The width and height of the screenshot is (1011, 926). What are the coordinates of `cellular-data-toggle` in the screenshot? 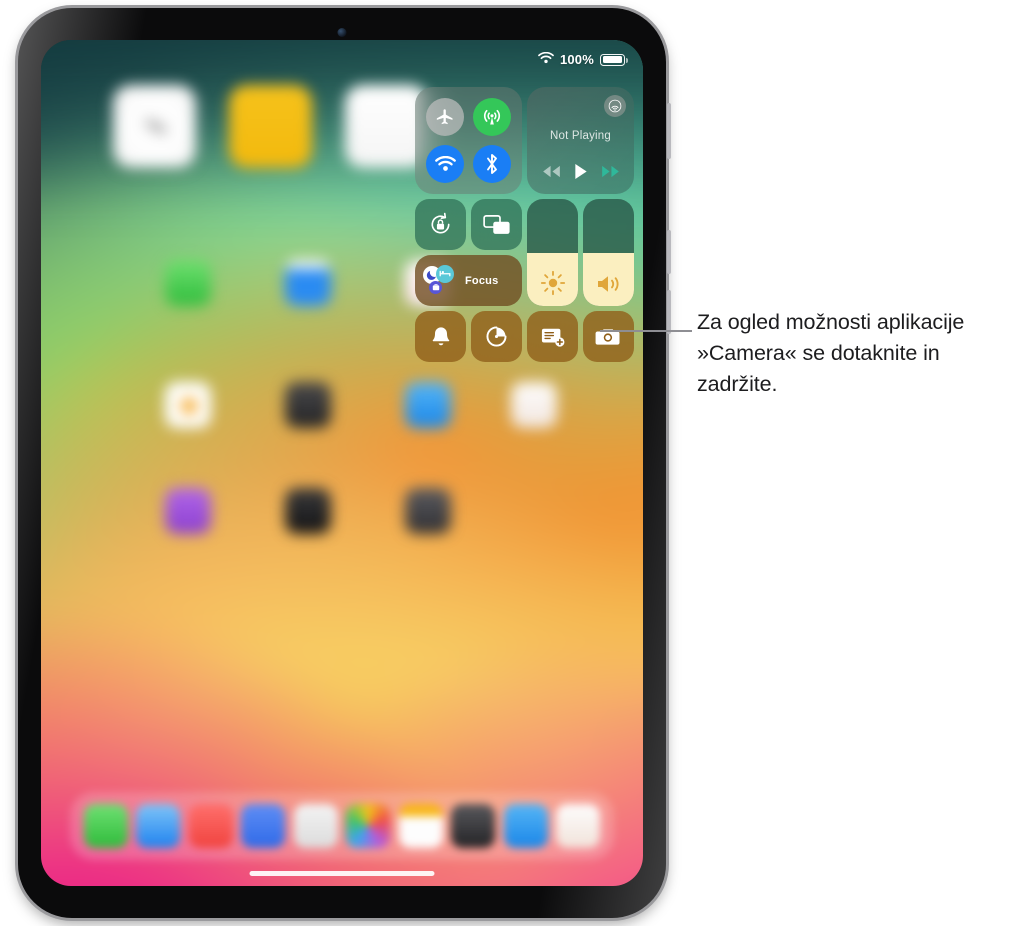 It's located at (491, 117).